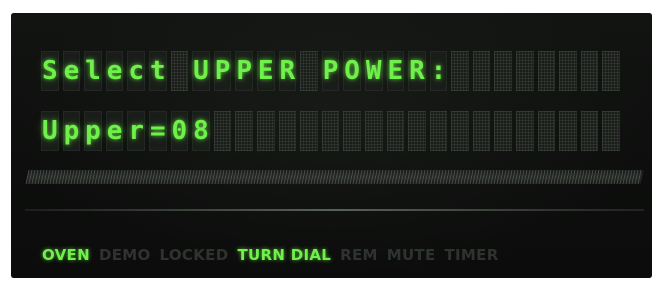 The height and width of the screenshot is (286, 667). I want to click on line-1-char-cell: U, so click(201, 71).